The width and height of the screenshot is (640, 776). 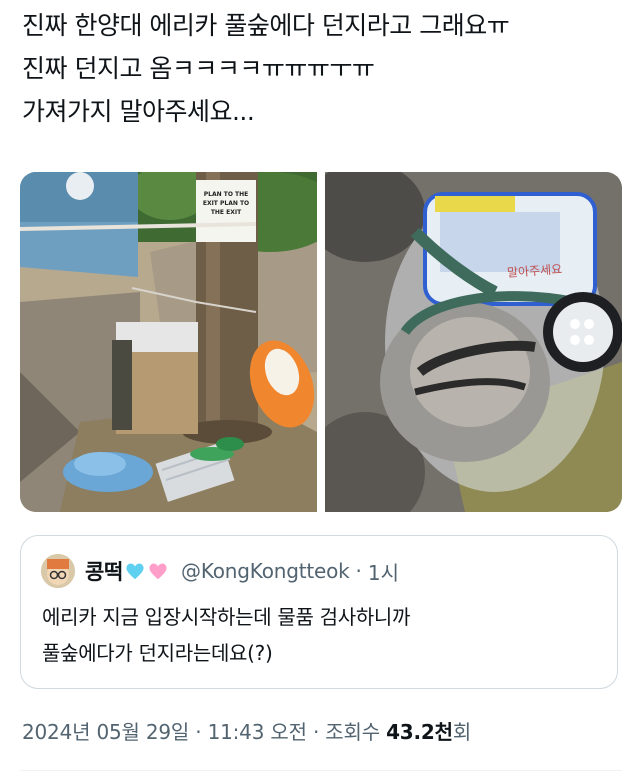 I want to click on display-name: 콩떡, so click(x=104, y=571).